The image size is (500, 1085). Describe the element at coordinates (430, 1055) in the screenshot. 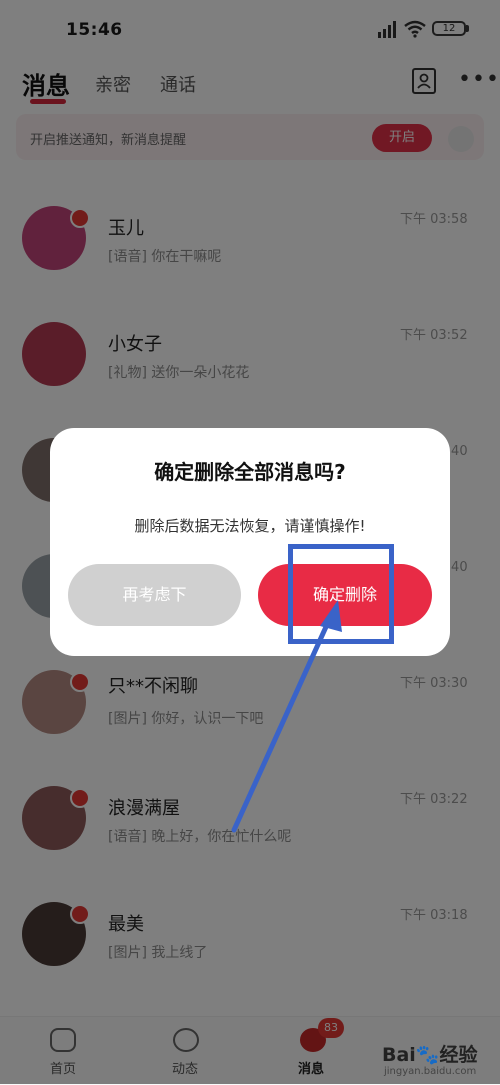

I see `watermark-logo: Bai🐾经验` at that location.